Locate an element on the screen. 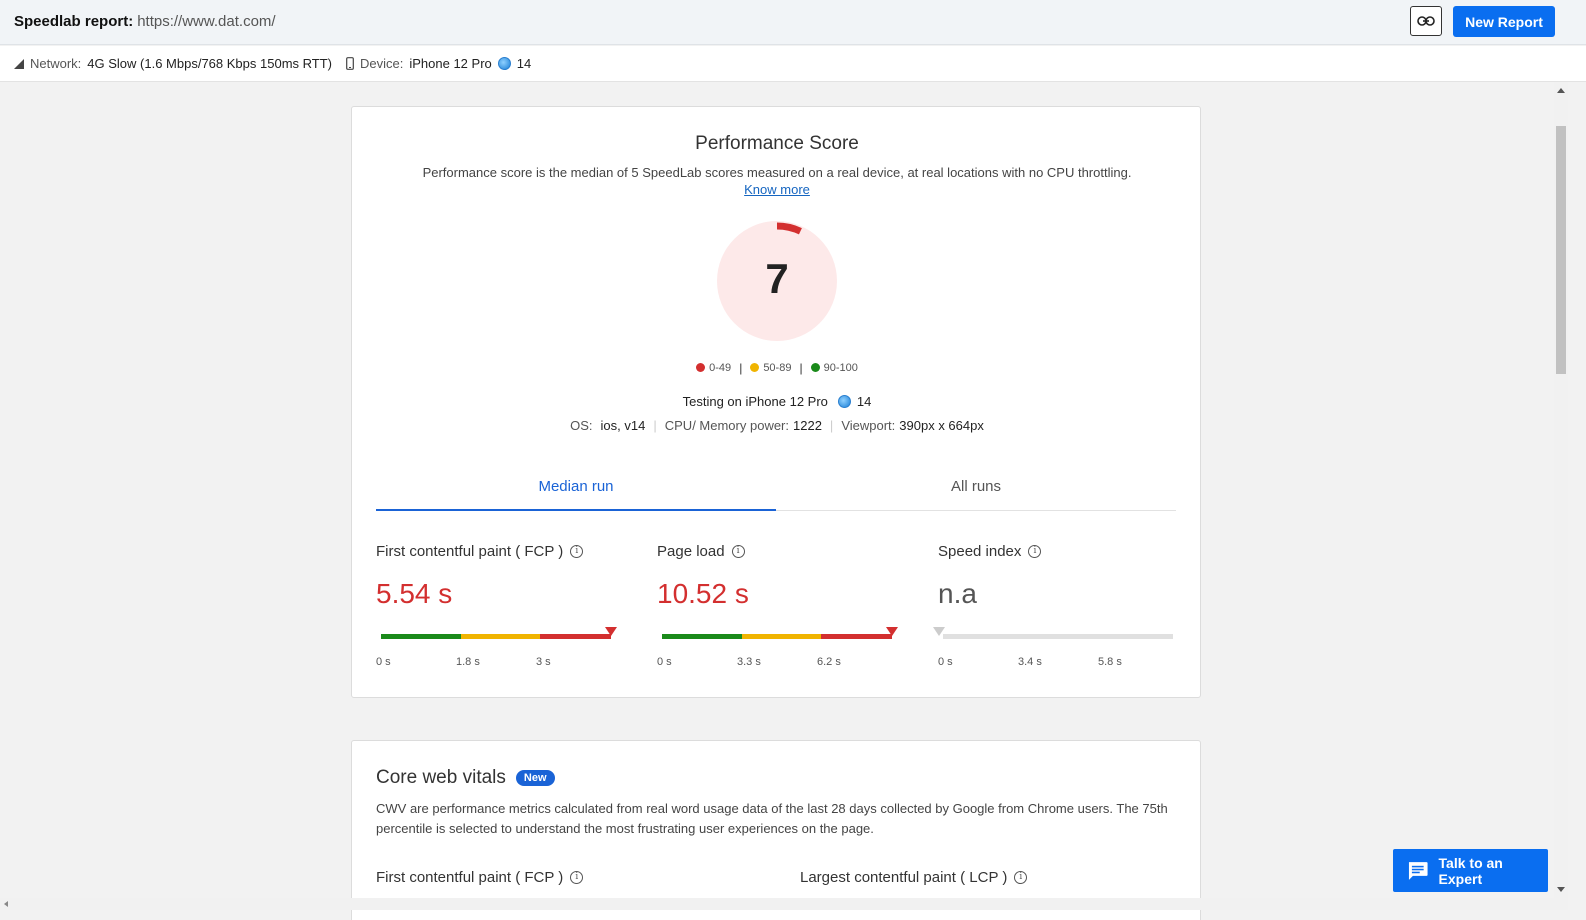 The height and width of the screenshot is (920, 1586). horizontal-scrollbar is located at coordinates (784, 904).